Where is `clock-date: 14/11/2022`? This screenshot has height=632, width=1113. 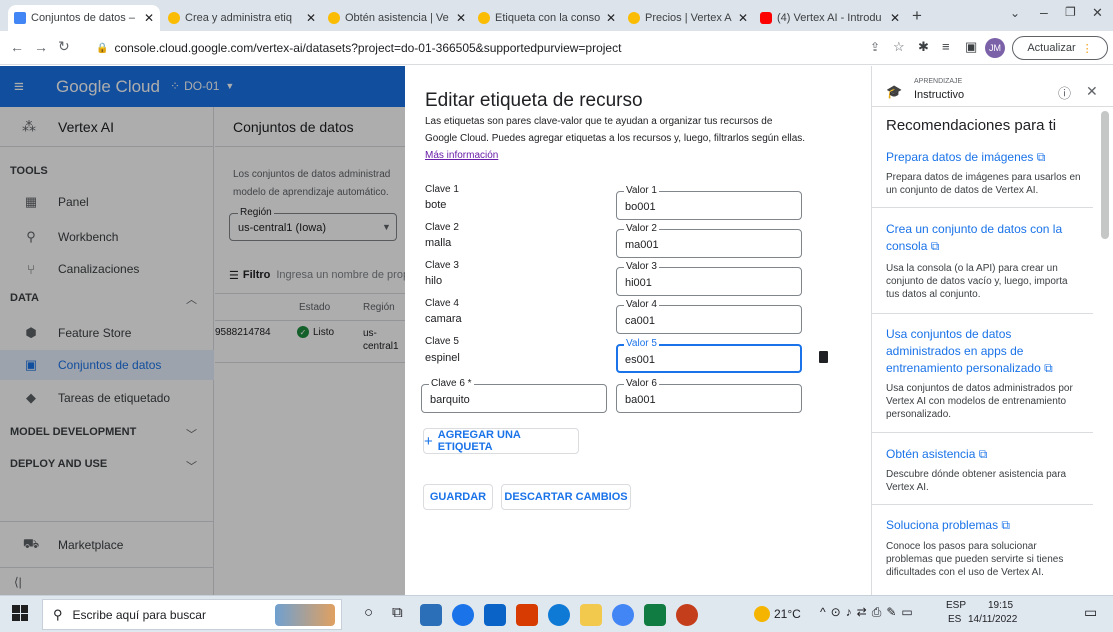 clock-date: 14/11/2022 is located at coordinates (992, 619).